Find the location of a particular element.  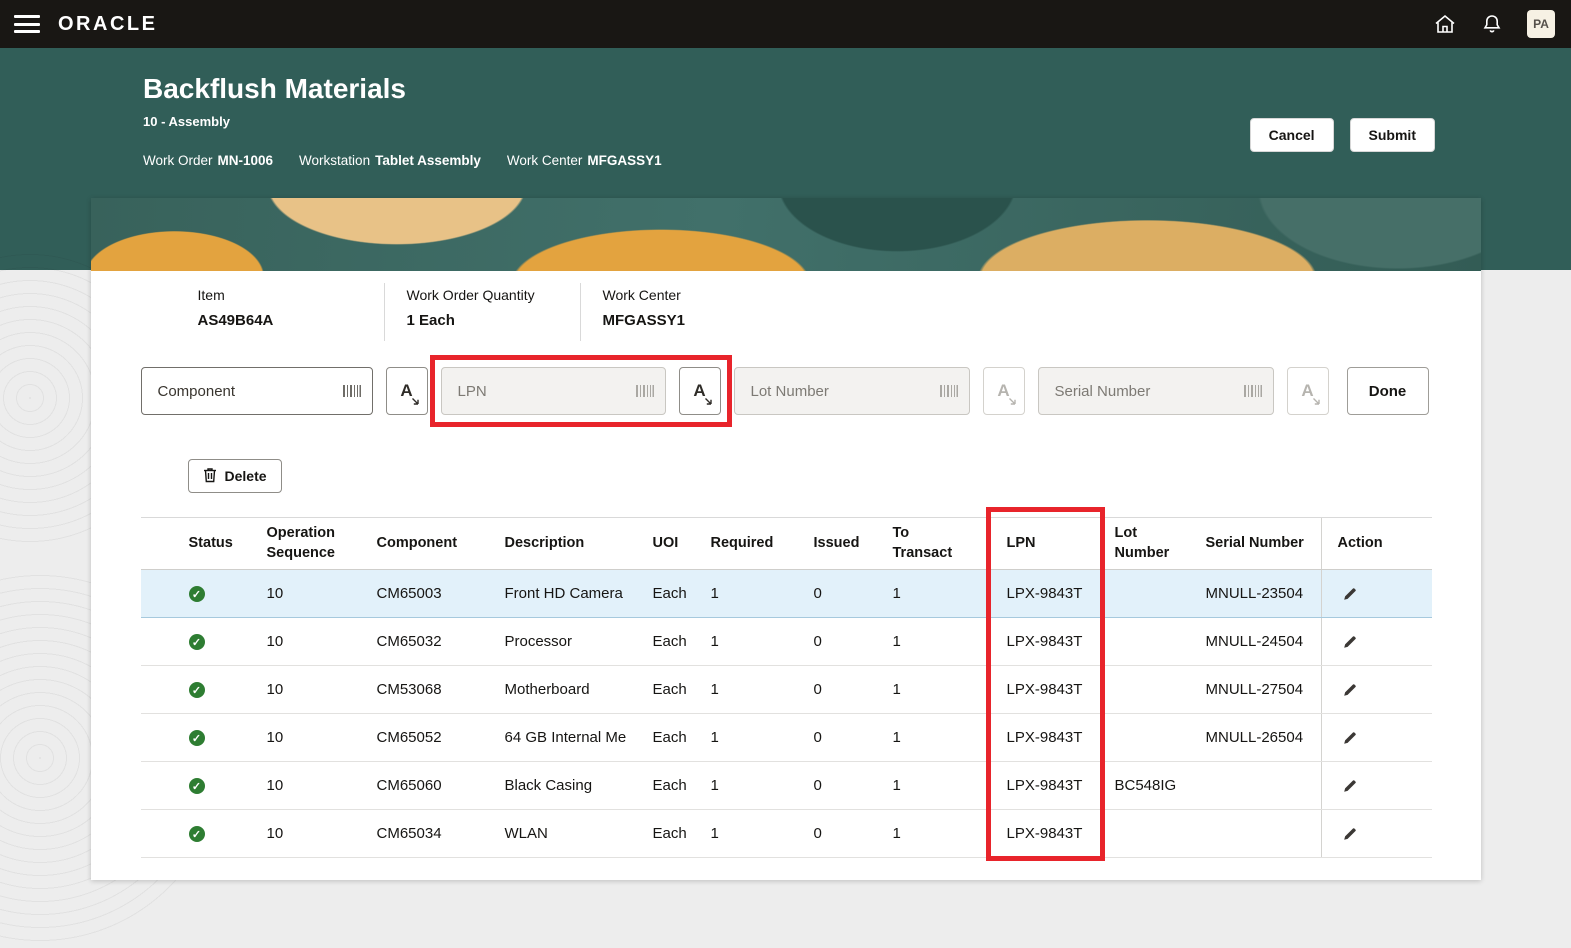

scan-input-row: A A is located at coordinates (786, 391).